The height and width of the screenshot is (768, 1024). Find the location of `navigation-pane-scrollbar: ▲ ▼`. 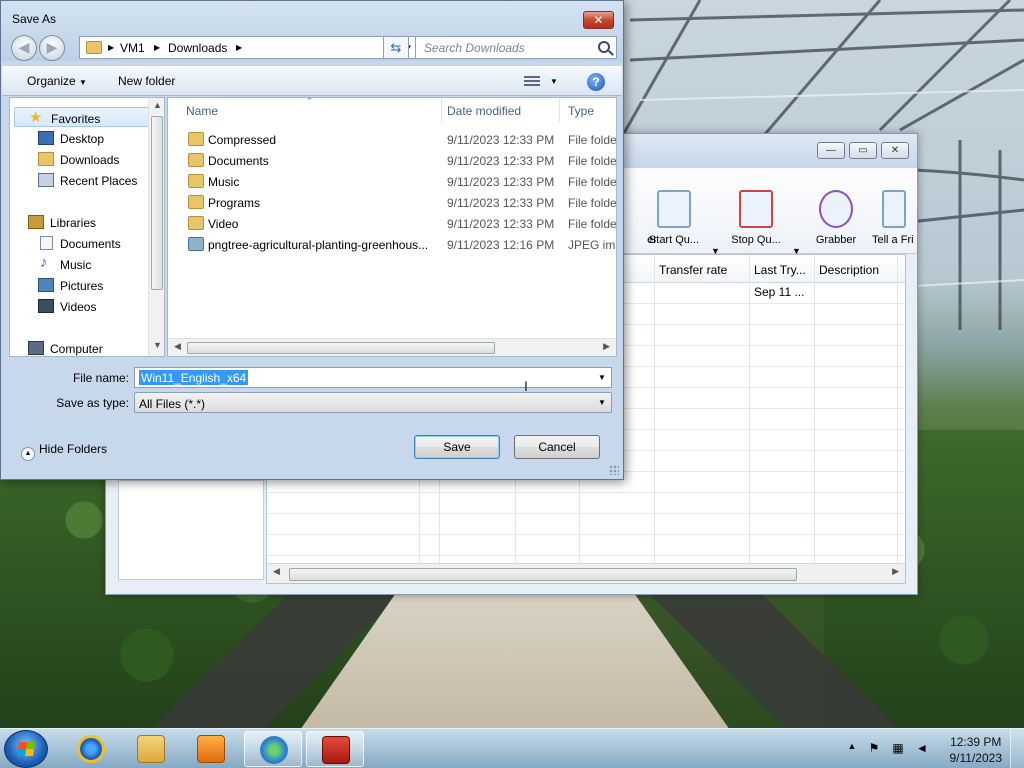

navigation-pane-scrollbar: ▲ ▼ is located at coordinates (156, 227).